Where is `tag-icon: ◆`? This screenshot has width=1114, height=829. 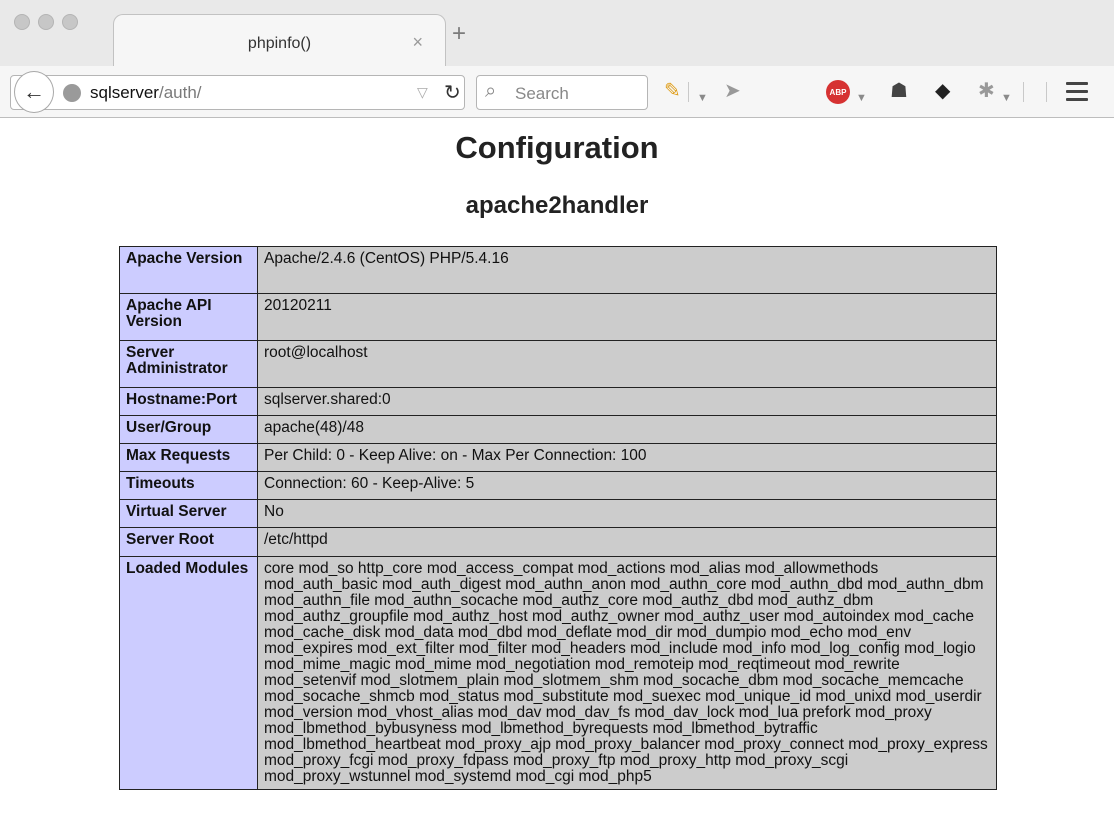 tag-icon: ◆ is located at coordinates (942, 91).